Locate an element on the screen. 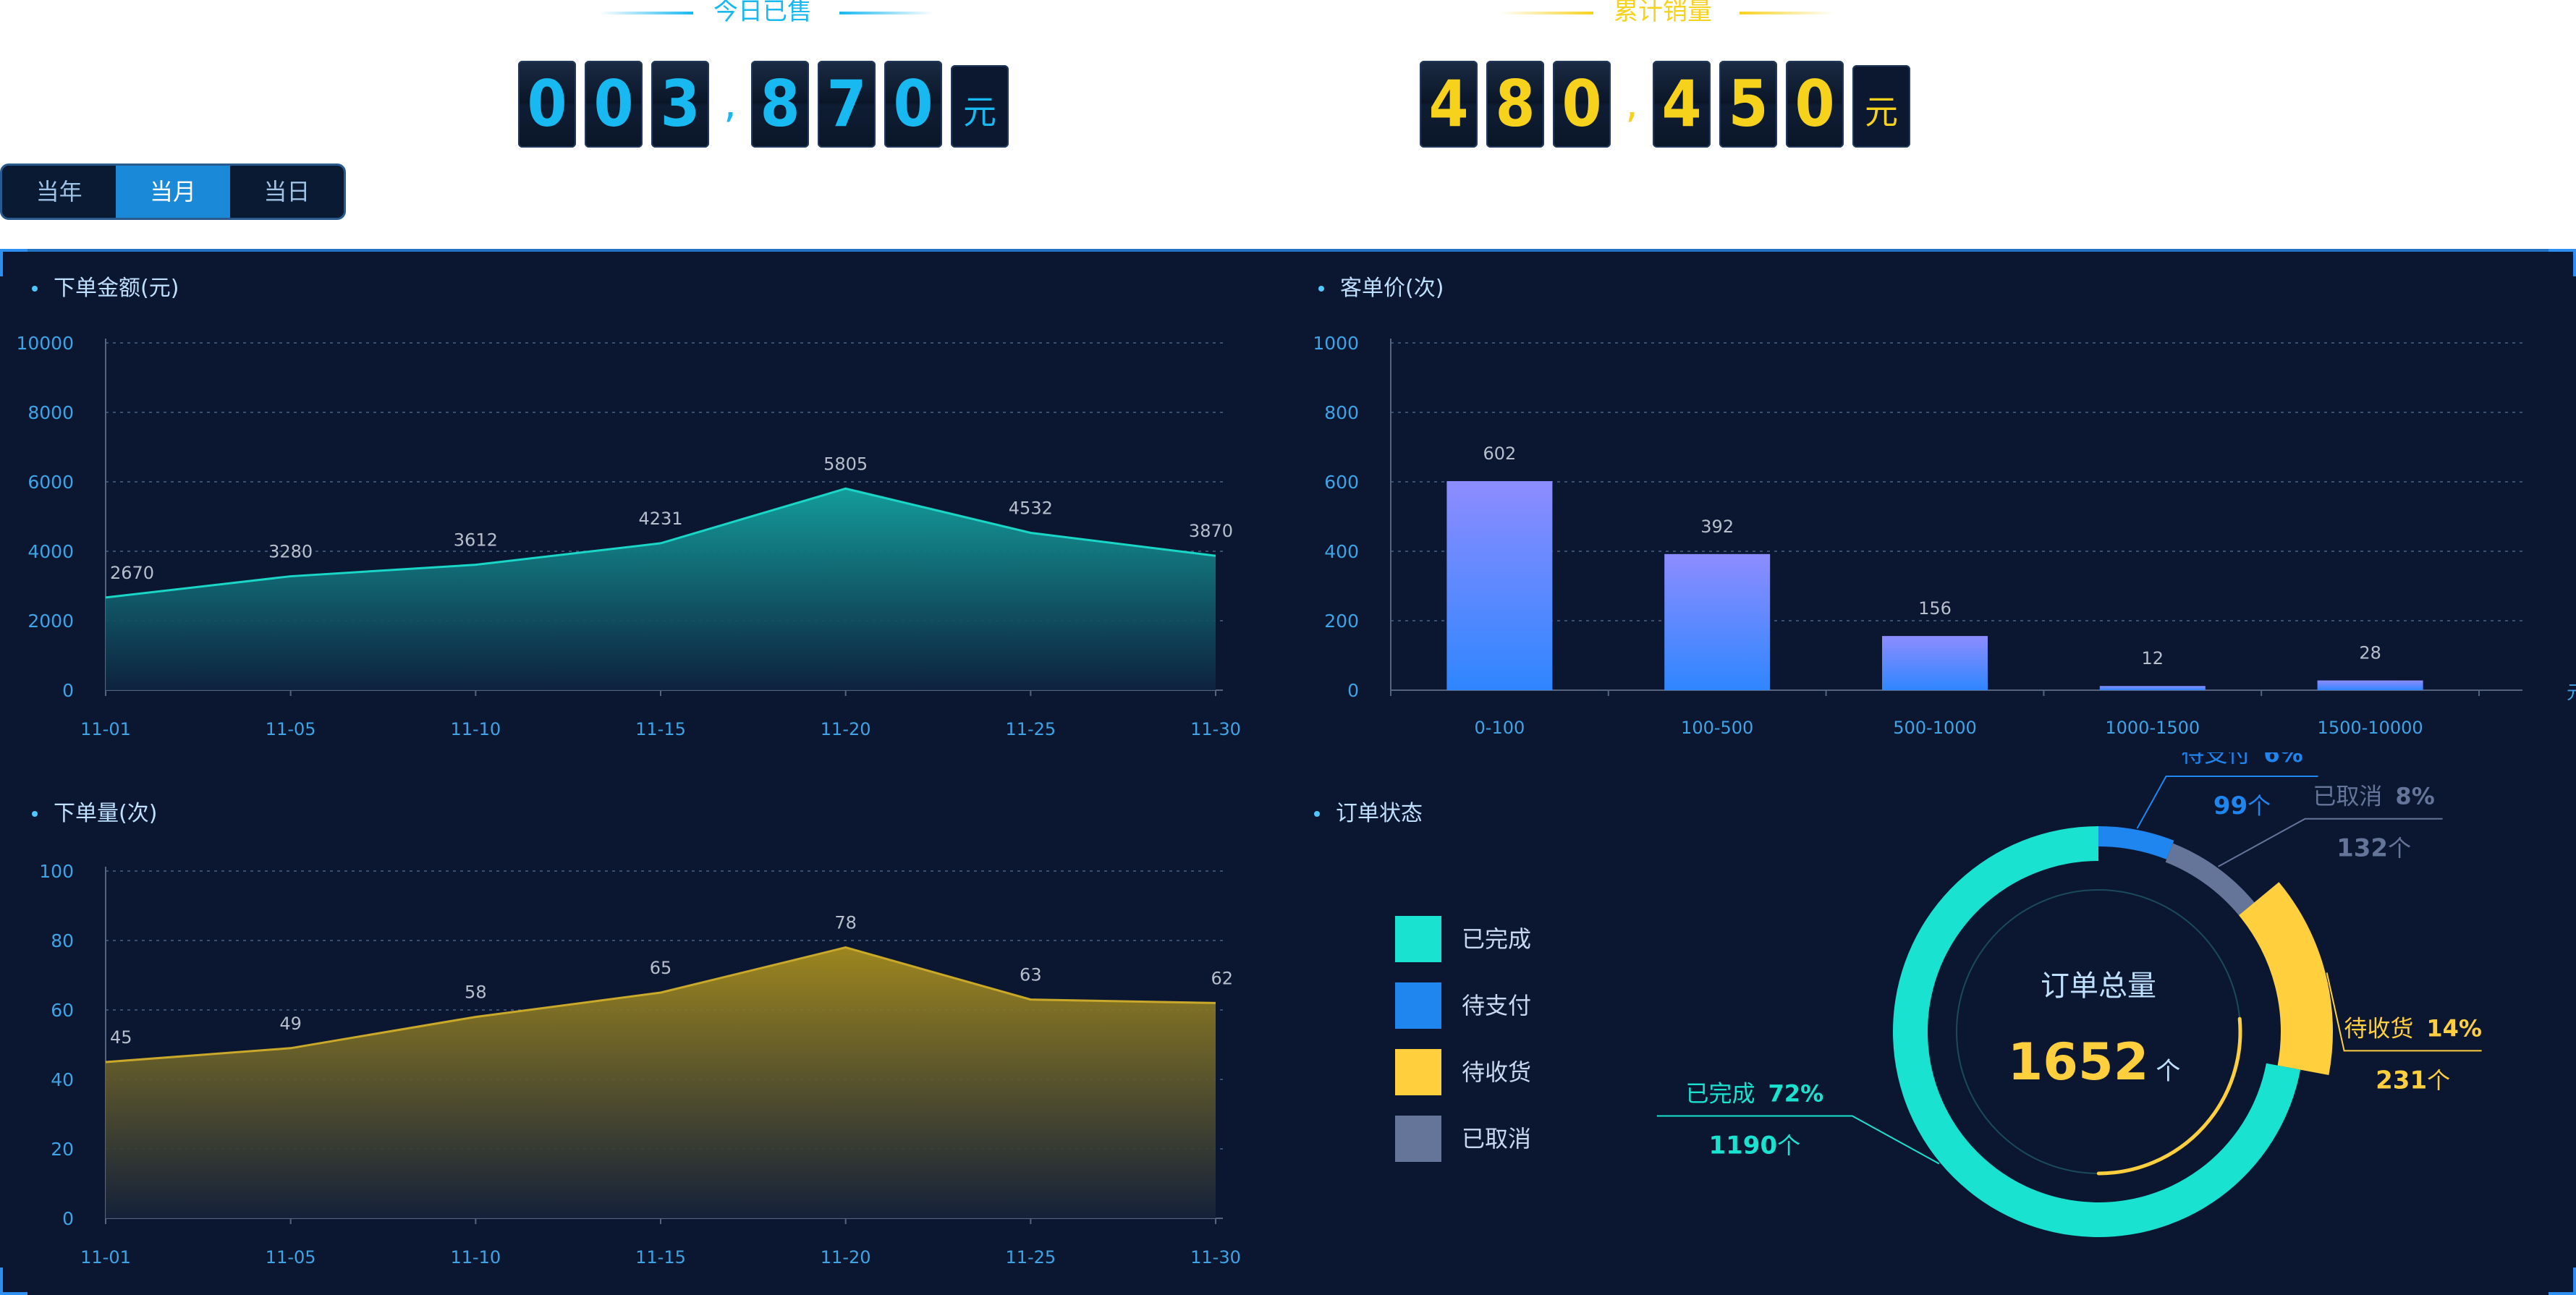  x-tick-label: 500-1000 is located at coordinates (1935, 728).